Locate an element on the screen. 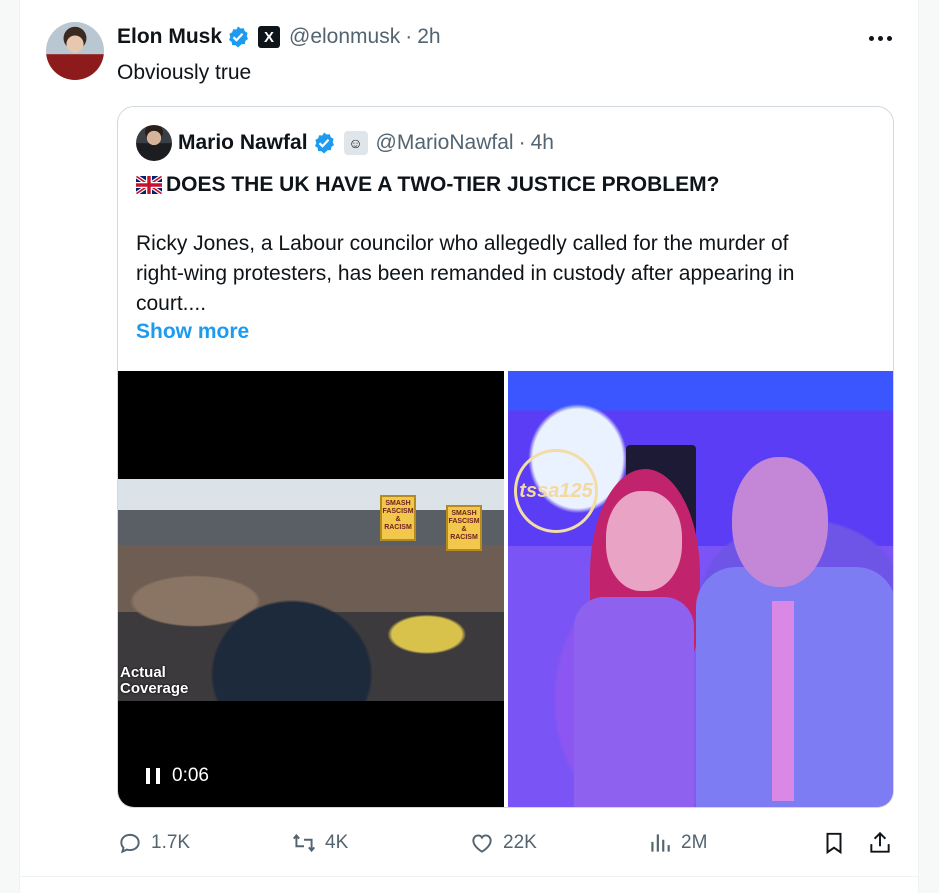 The width and height of the screenshot is (939, 893). share-button is located at coordinates (880, 843).